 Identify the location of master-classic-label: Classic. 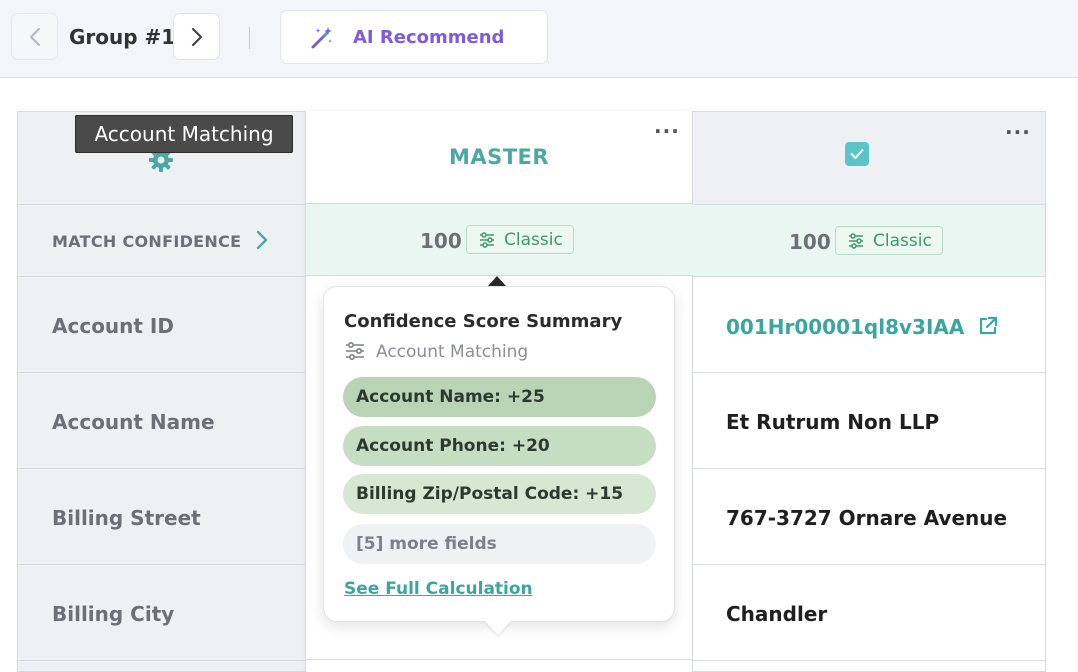
(533, 239).